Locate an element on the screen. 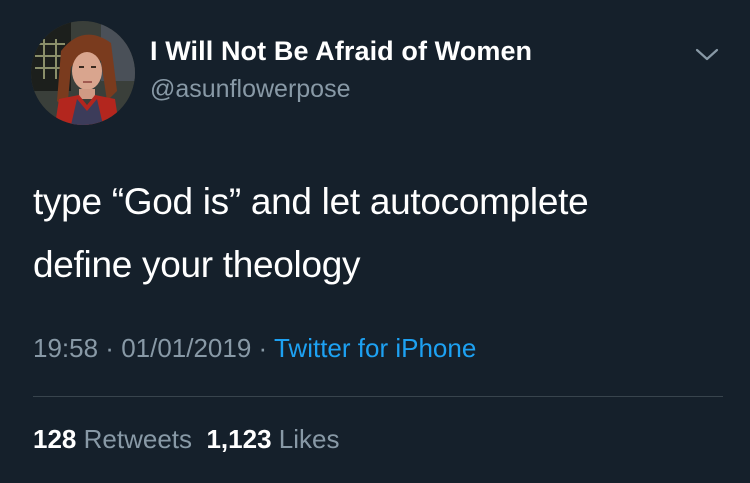  tweet-text-line: define your theology is located at coordinates (197, 264).